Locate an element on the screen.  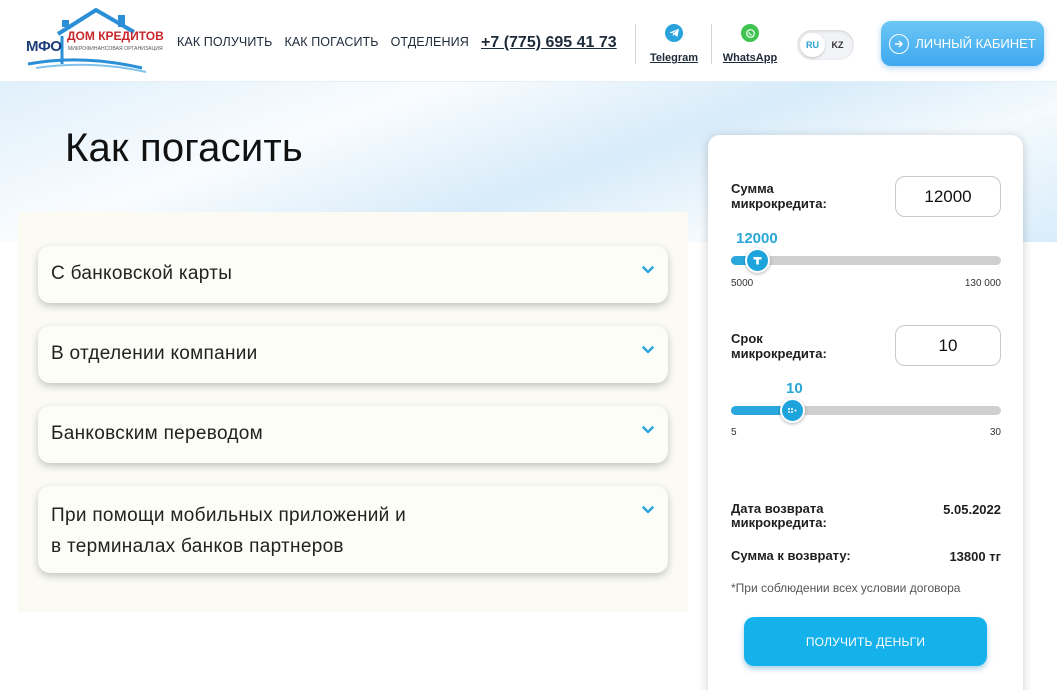
nav-how-to-get: КАК ПОЛУЧИТЬ is located at coordinates (224, 42).